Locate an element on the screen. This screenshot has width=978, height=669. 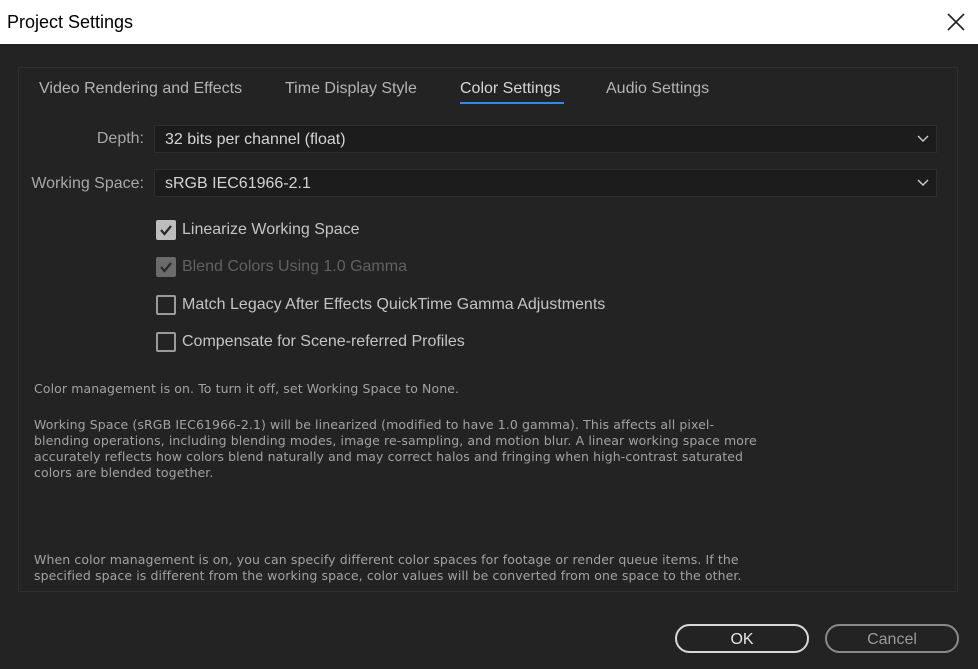
working-space-label: Working Space: is located at coordinates (87, 183).